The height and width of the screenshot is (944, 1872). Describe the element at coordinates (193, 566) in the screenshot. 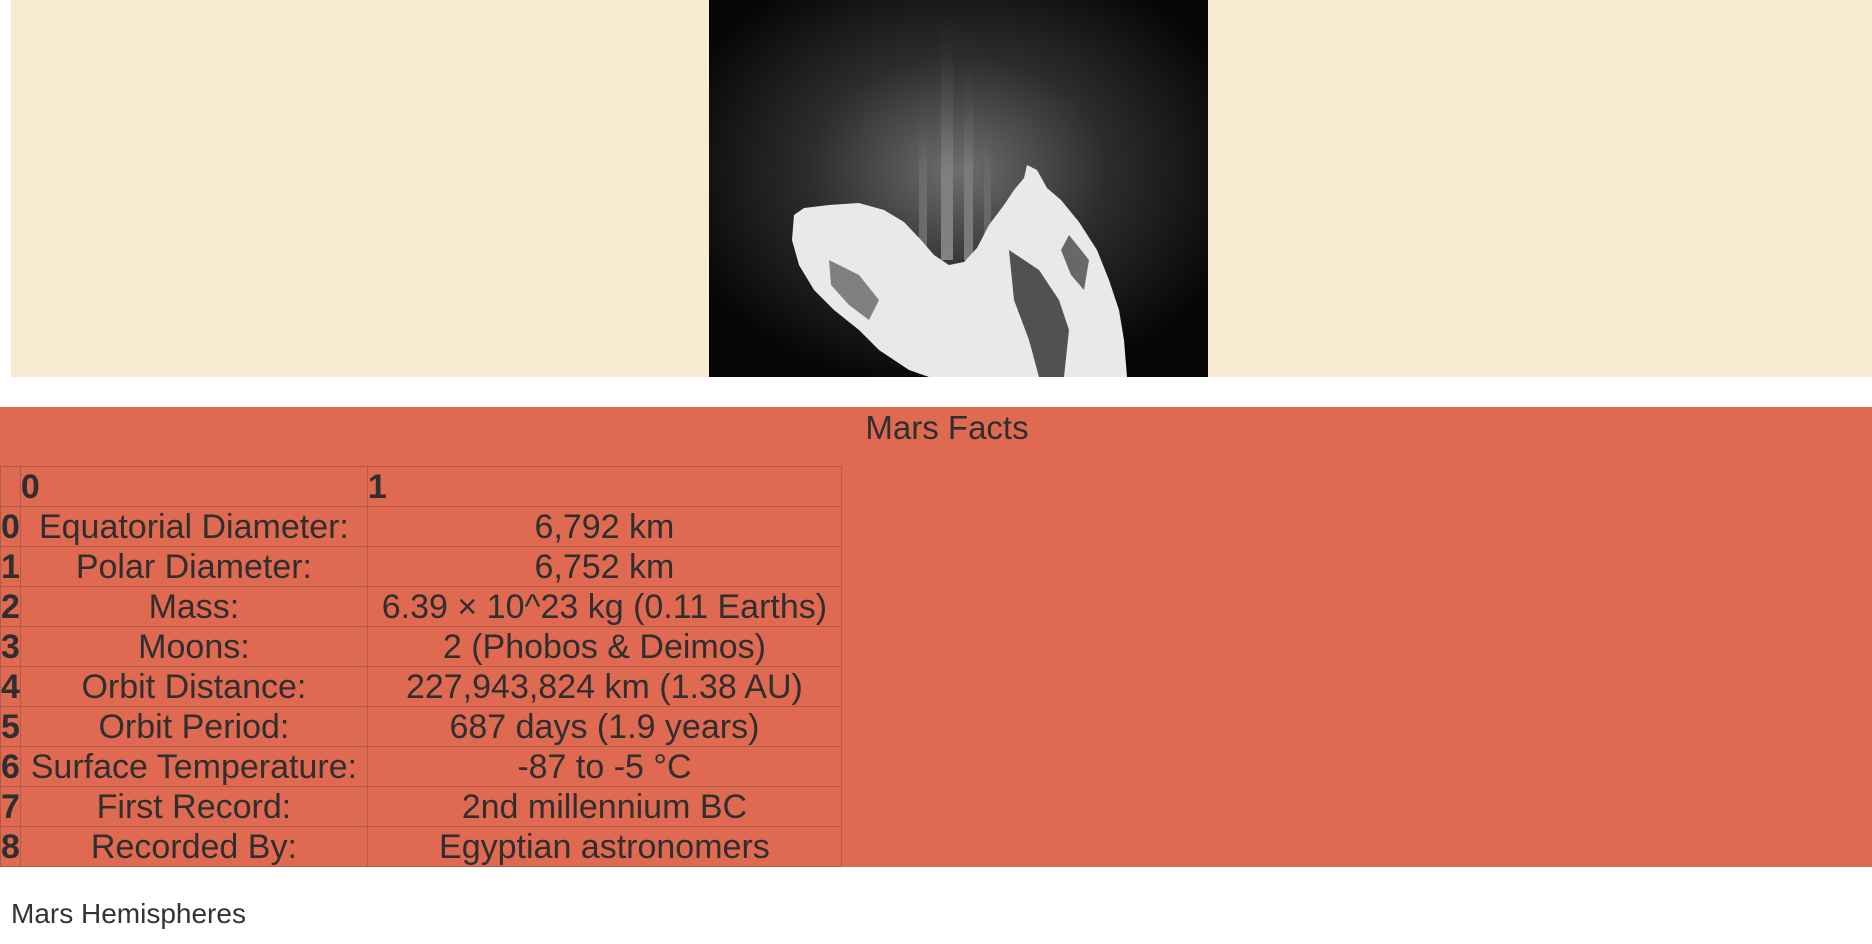

I see `fact-label: Polar Diameter:` at that location.